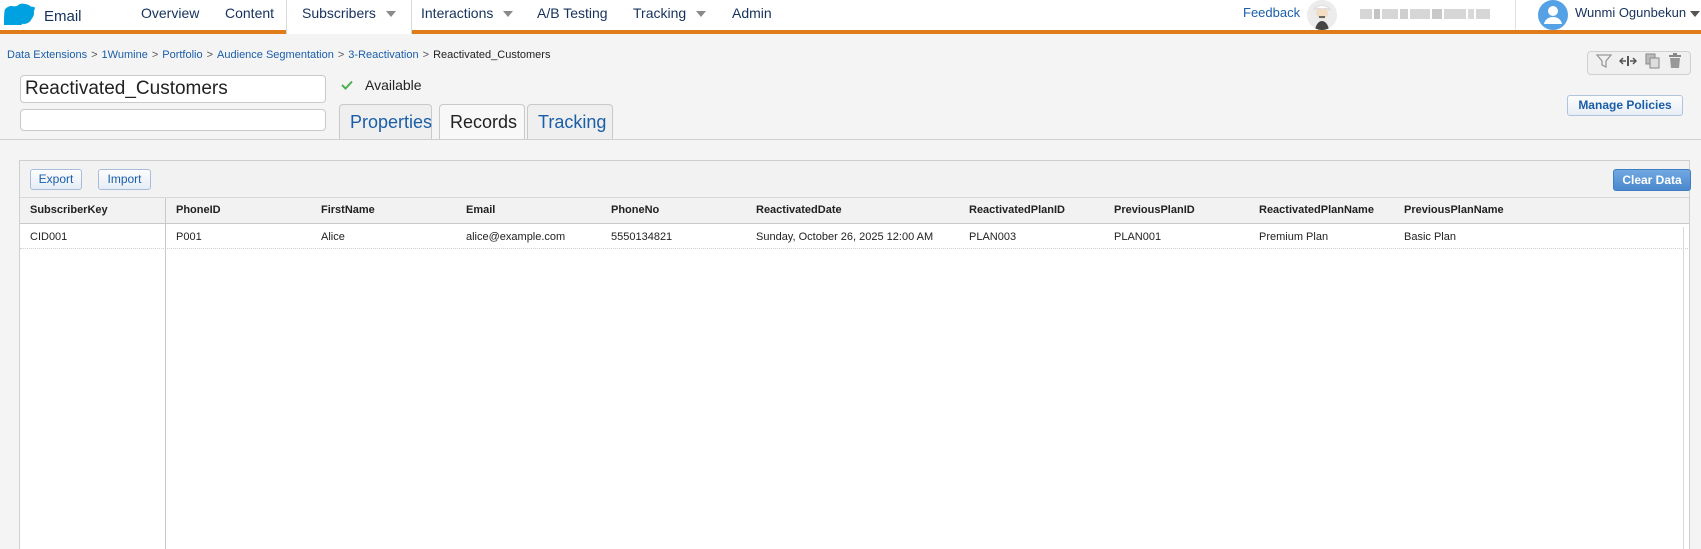 The height and width of the screenshot is (549, 1701). I want to click on export-button: Export, so click(56, 179).